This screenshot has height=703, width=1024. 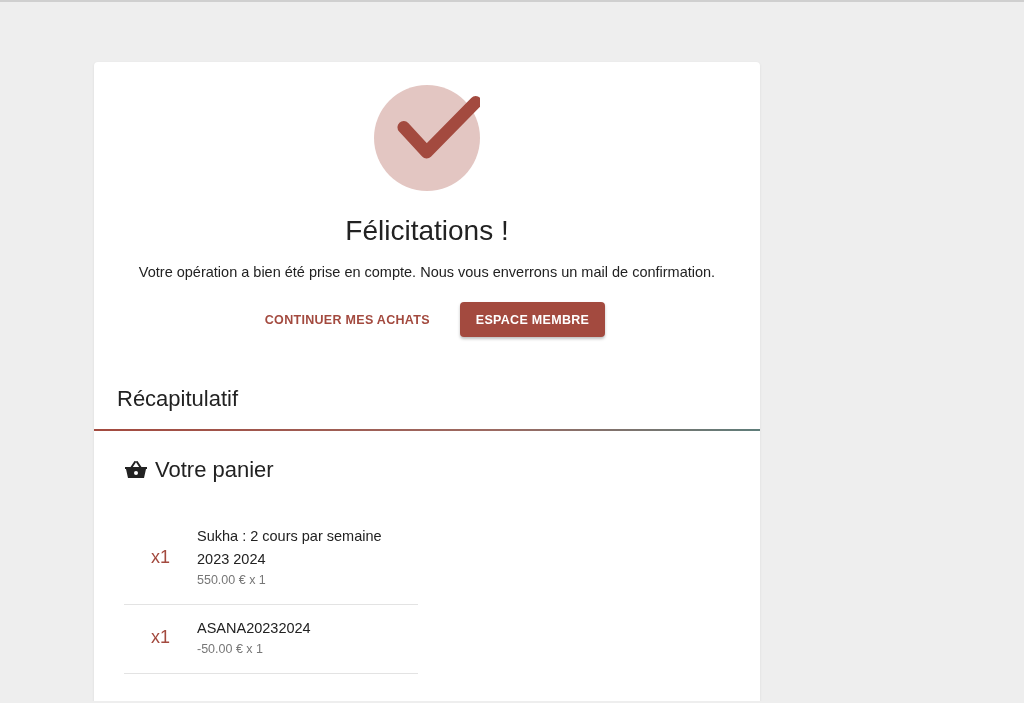 I want to click on item-price: 550.00 € x 1, so click(x=232, y=580).